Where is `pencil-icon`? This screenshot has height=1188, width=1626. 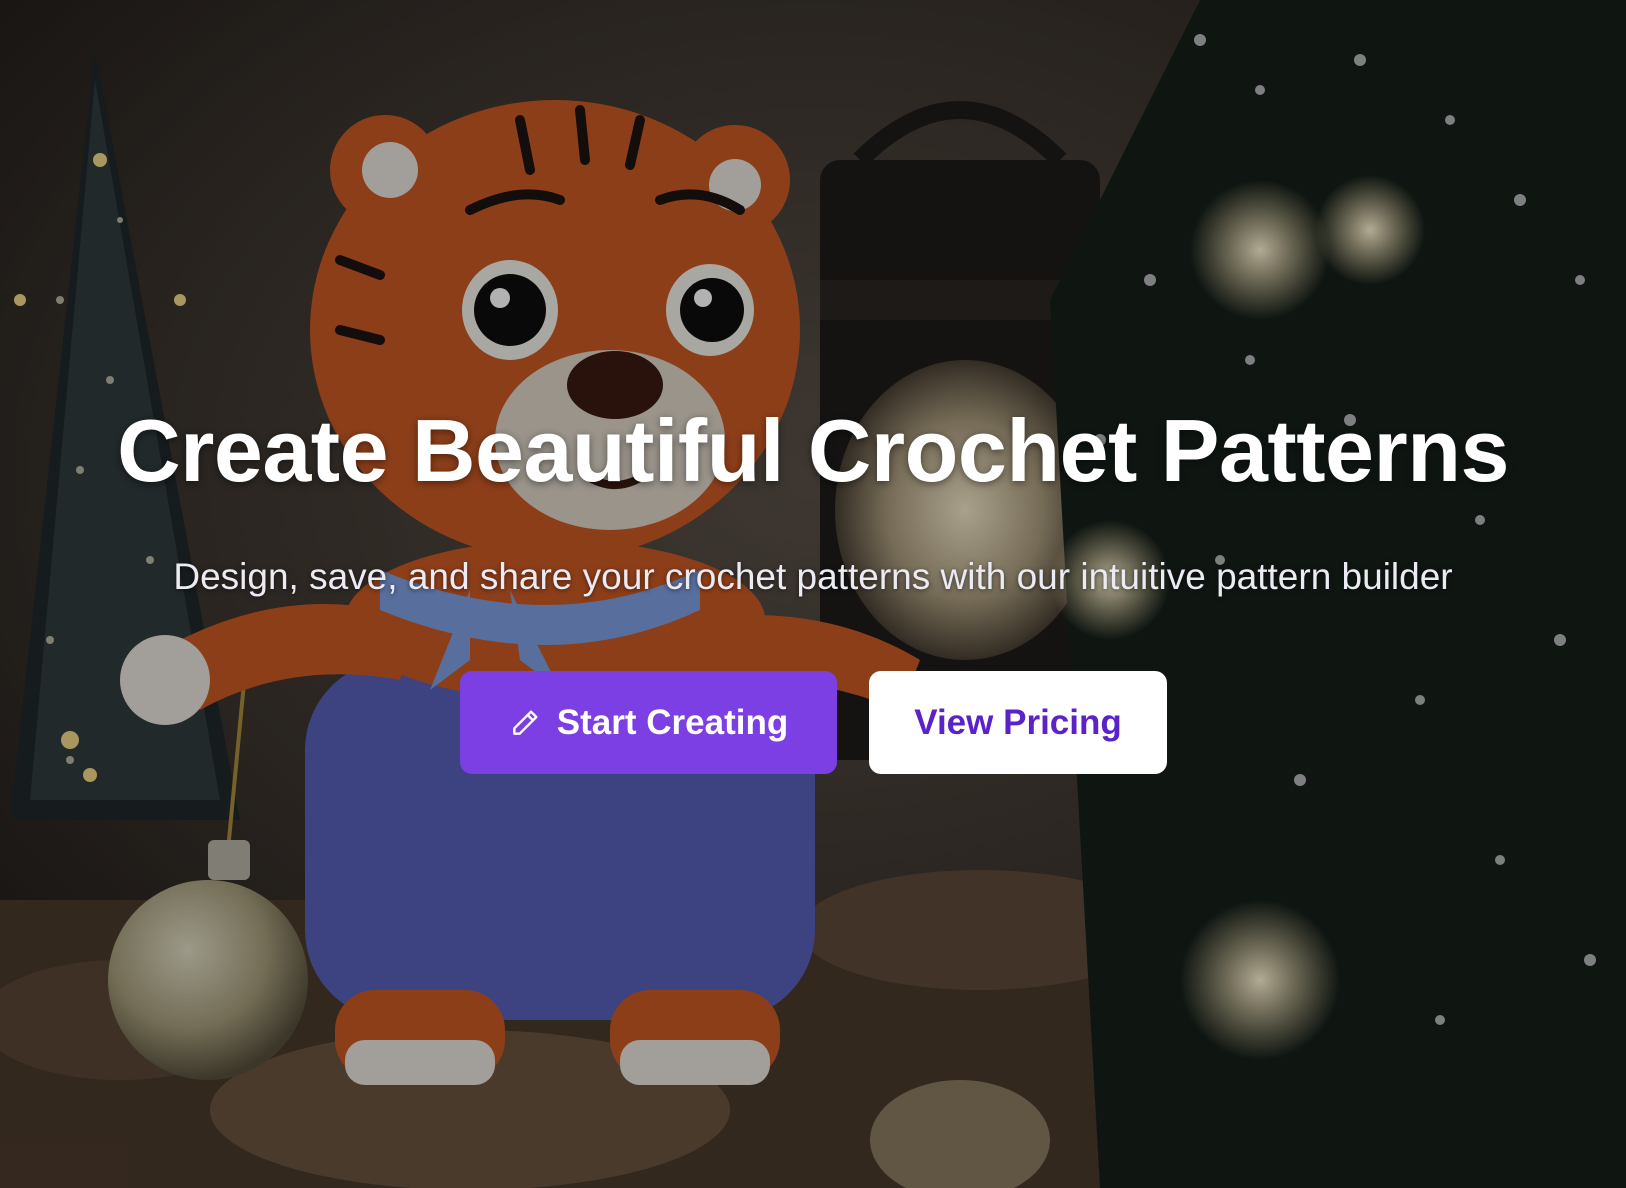
pencil-icon is located at coordinates (525, 723).